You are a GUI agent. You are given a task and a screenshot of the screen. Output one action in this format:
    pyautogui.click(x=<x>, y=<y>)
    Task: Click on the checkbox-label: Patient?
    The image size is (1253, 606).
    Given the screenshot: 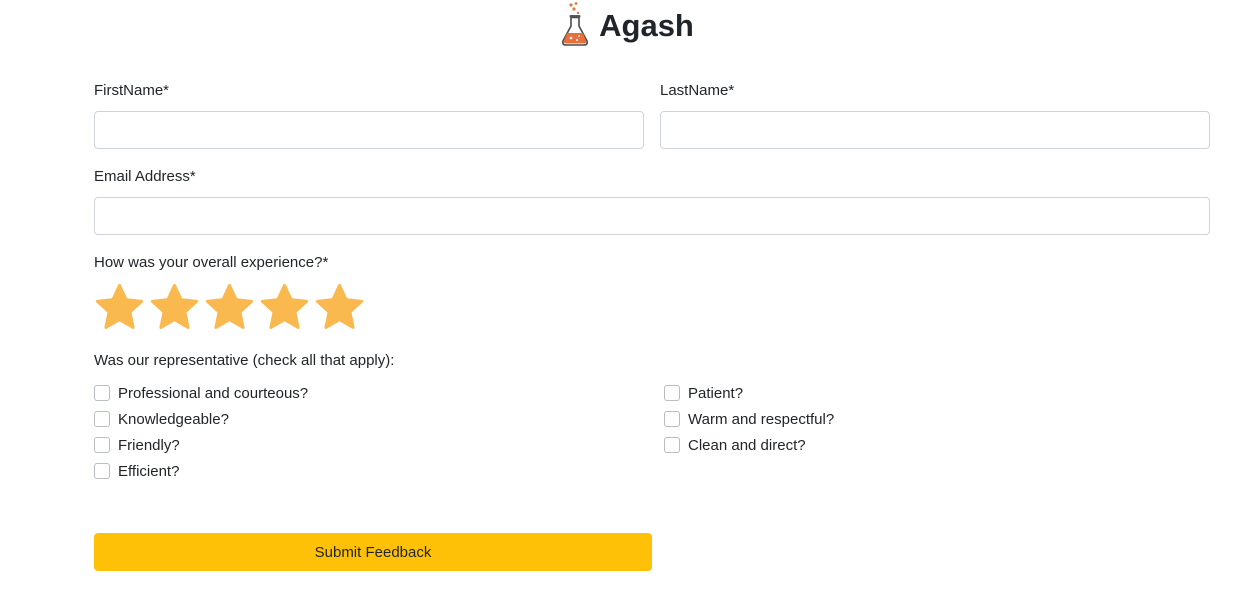 What is the action you would take?
    pyautogui.click(x=716, y=393)
    